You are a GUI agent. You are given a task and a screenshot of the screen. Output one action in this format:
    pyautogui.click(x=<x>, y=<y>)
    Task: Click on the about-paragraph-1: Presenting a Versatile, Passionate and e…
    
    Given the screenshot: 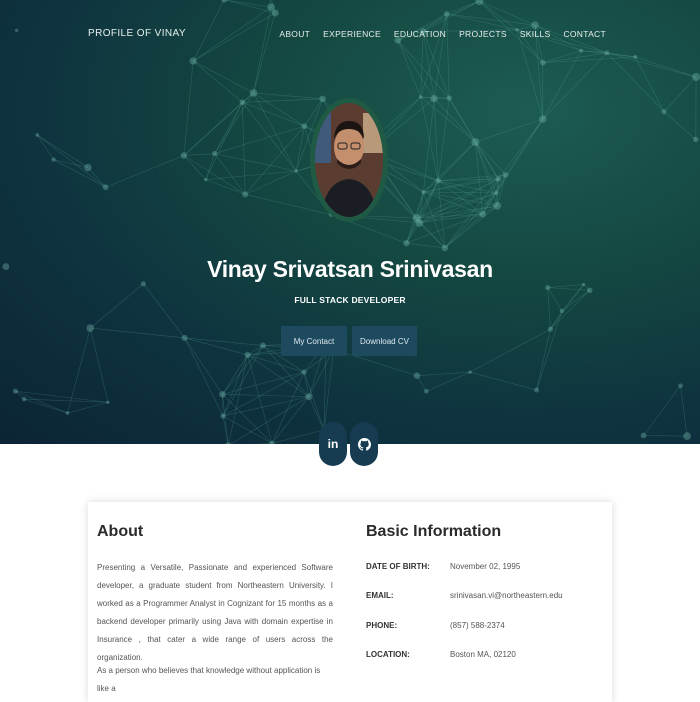 What is the action you would take?
    pyautogui.click(x=215, y=613)
    